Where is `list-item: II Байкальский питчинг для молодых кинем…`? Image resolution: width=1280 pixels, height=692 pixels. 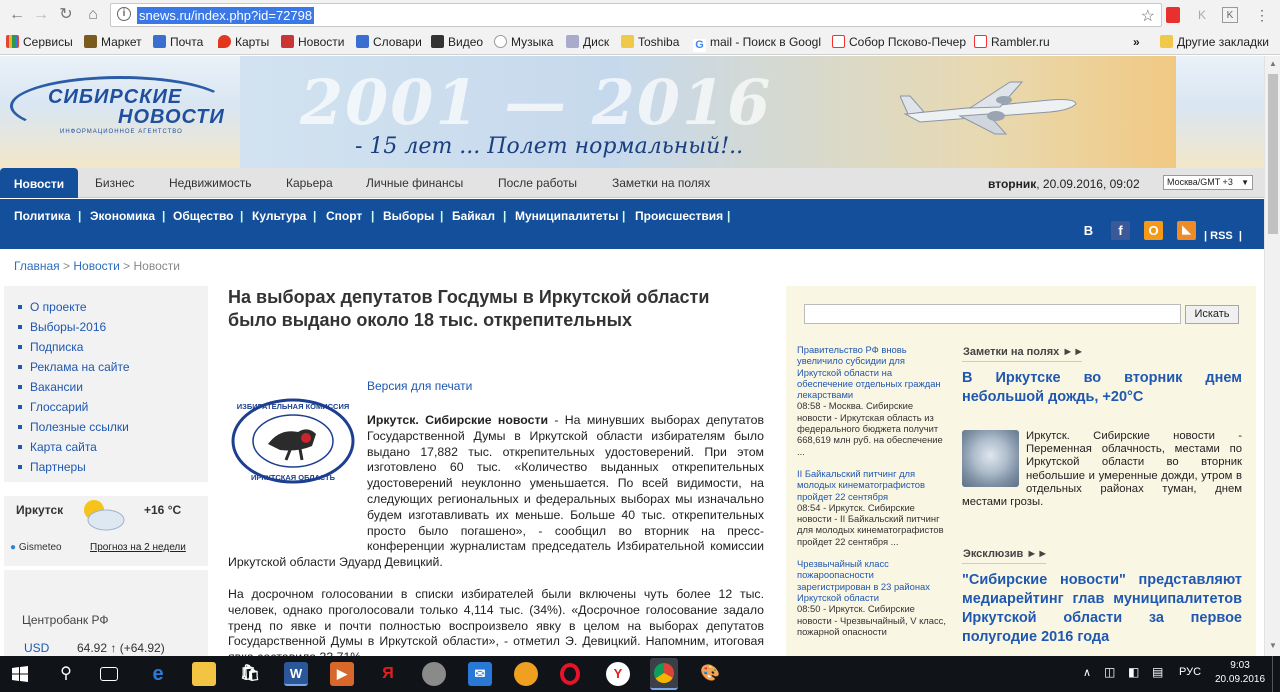
list-item: II Байкальский питчинг для молодых кинем… is located at coordinates (873, 507).